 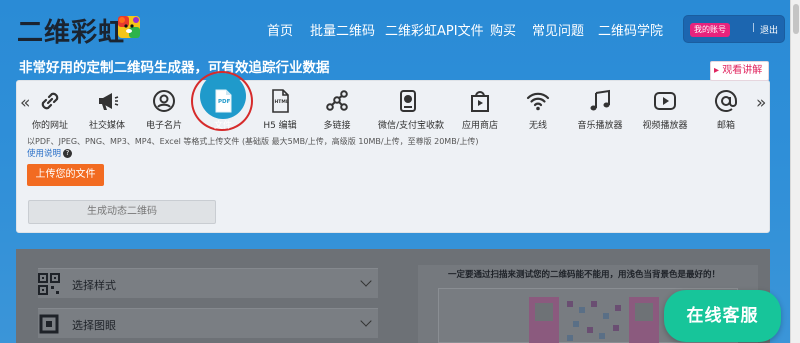 I want to click on video-play-icon, so click(x=665, y=101).